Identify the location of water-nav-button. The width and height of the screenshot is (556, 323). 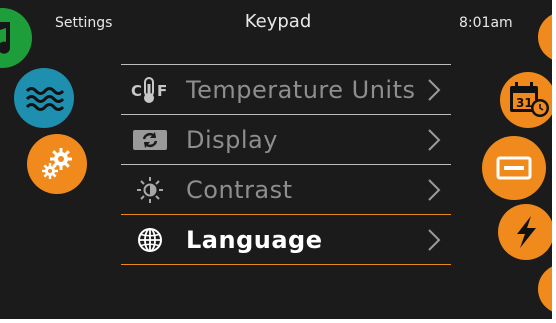
(44, 98).